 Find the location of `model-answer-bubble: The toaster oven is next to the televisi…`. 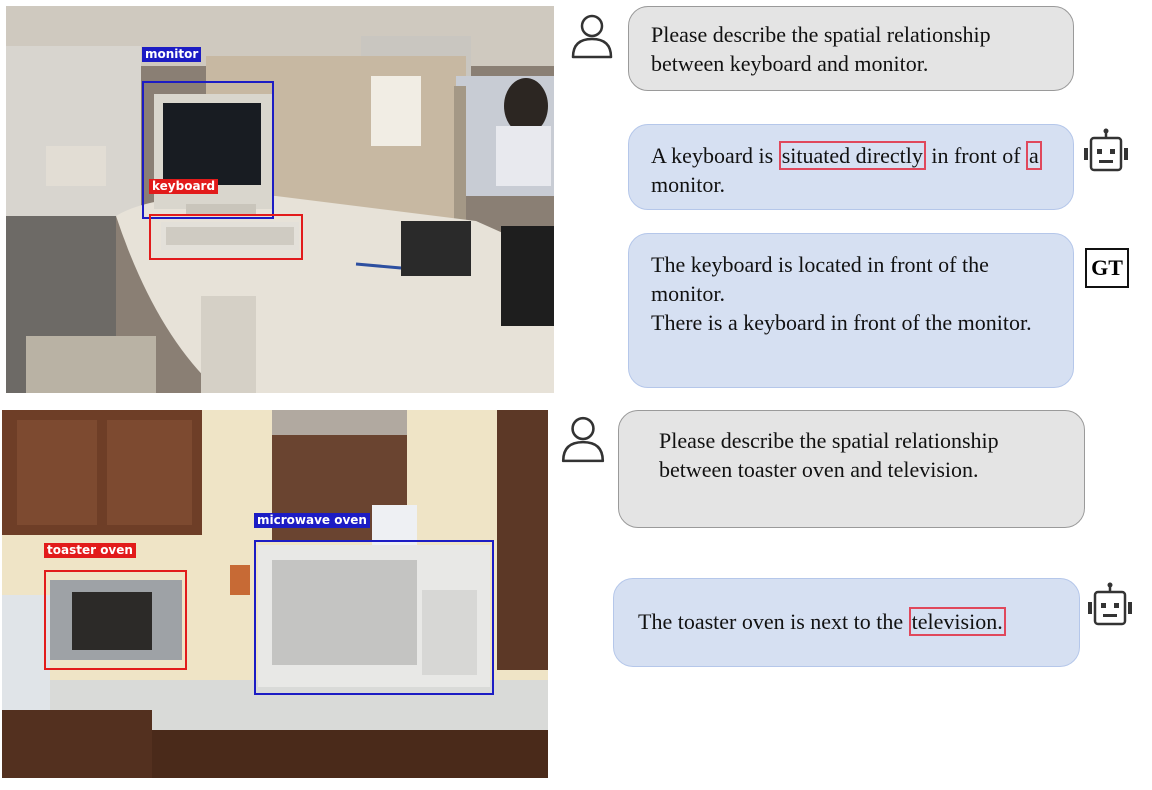

model-answer-bubble: The toaster oven is next to the televisi… is located at coordinates (846, 622).